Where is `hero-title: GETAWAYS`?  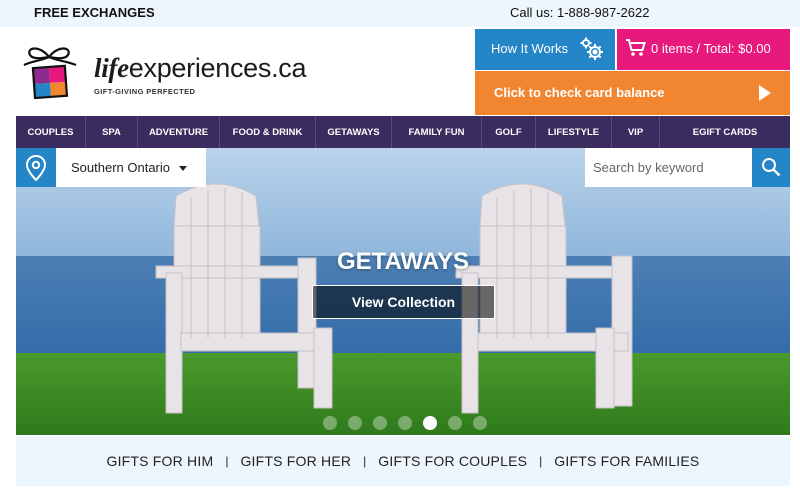 hero-title: GETAWAYS is located at coordinates (403, 261).